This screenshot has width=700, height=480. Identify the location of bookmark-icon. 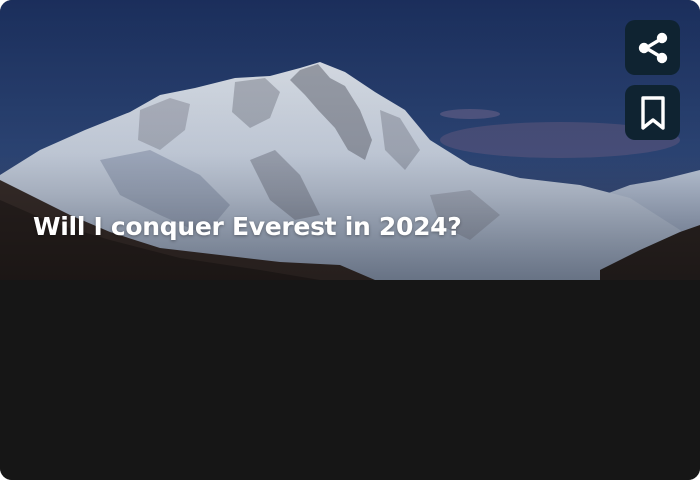
(652, 112).